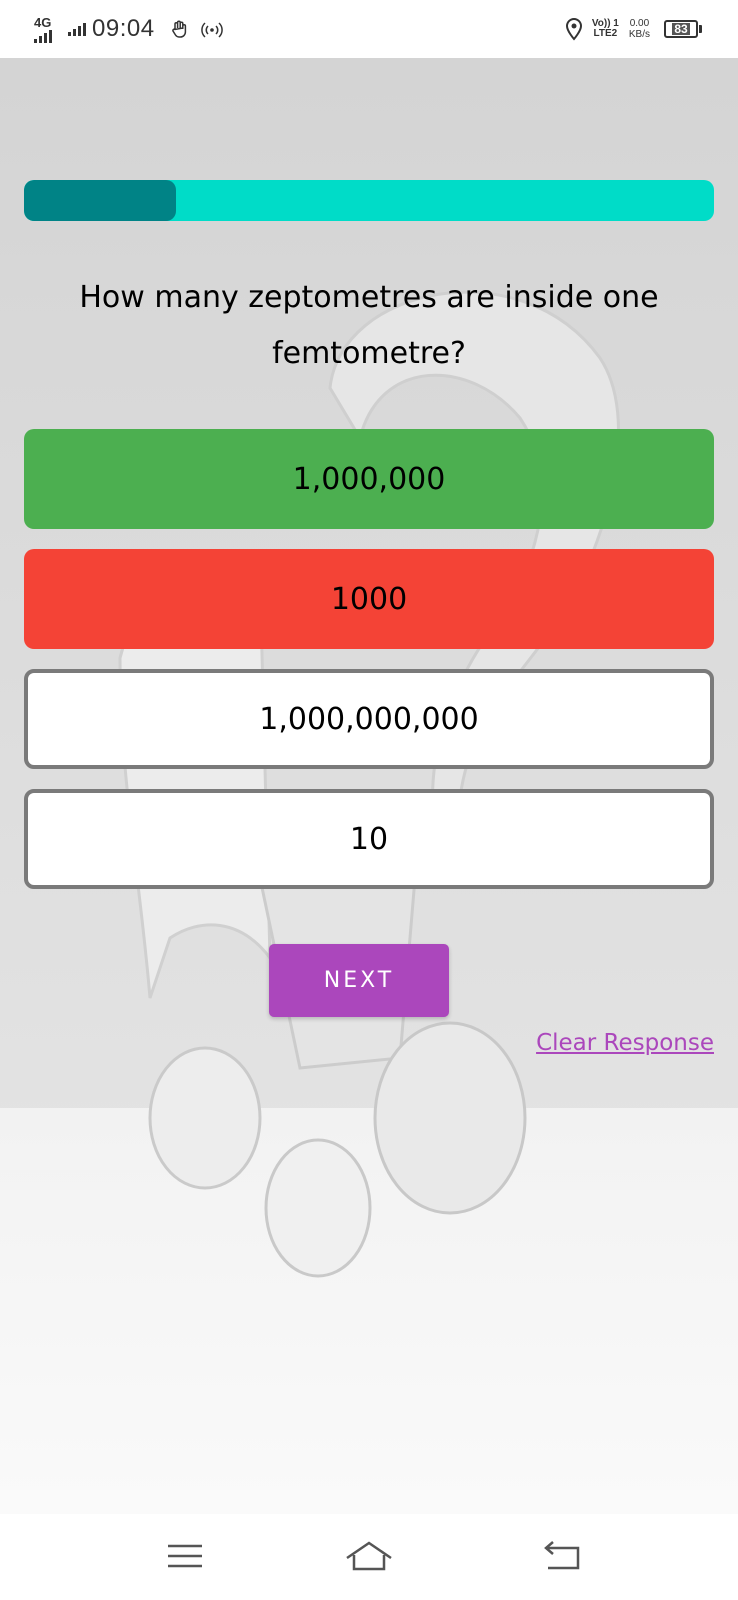 This screenshot has width=738, height=1600. I want to click on menu-icon, so click(185, 1556).